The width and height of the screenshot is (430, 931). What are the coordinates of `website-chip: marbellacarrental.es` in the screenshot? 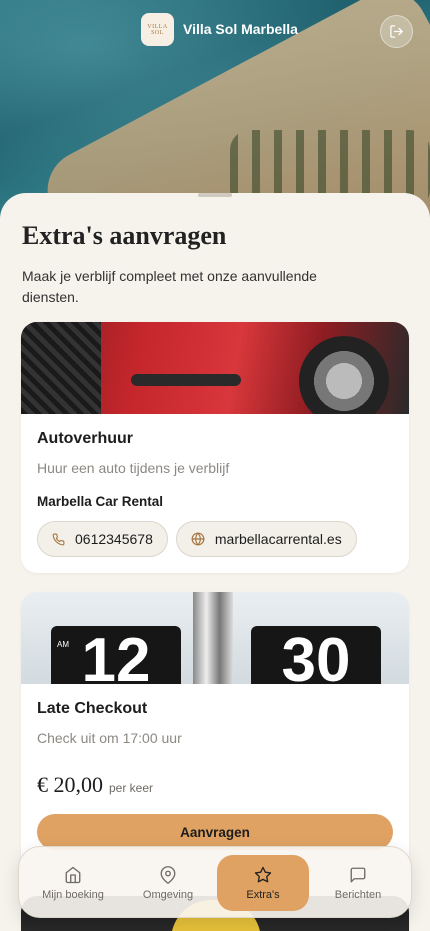 It's located at (266, 539).